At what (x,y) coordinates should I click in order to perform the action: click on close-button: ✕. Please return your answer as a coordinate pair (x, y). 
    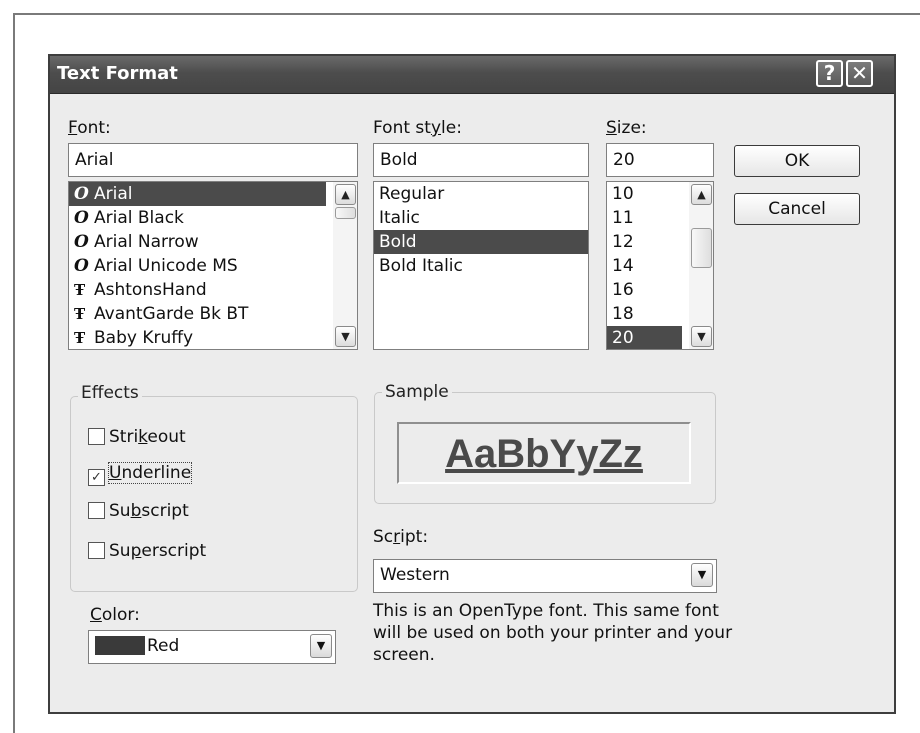
    Looking at the image, I should click on (859, 73).